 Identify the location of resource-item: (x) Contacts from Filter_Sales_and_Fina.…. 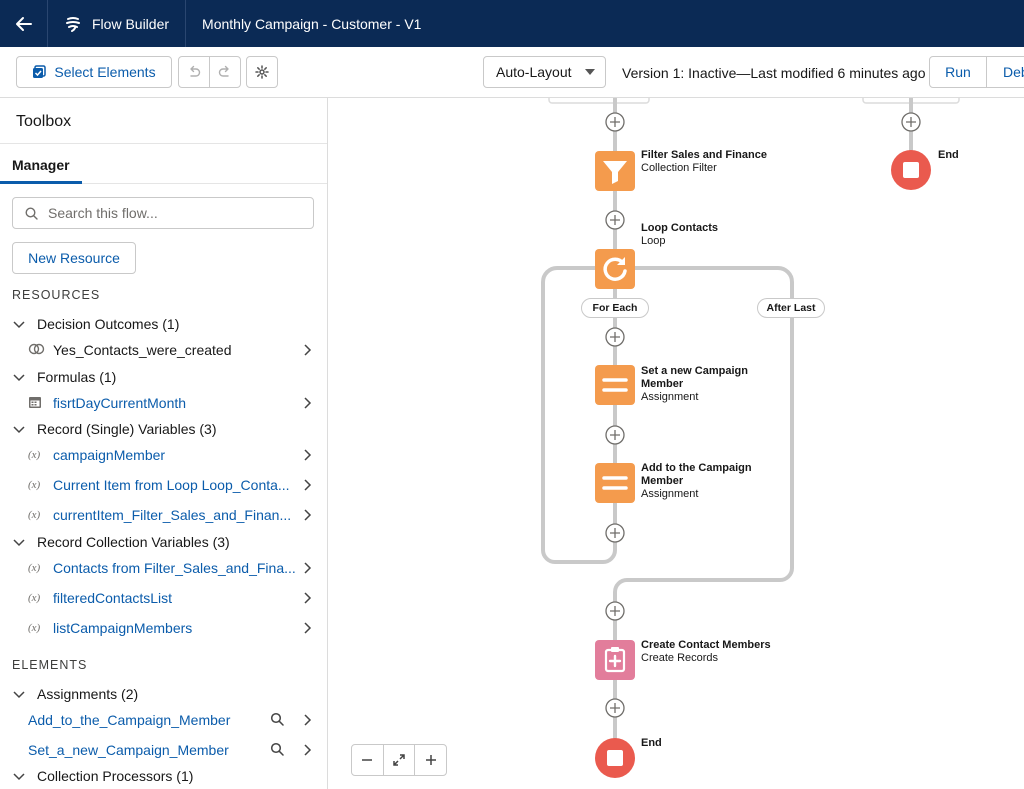
(163, 568).